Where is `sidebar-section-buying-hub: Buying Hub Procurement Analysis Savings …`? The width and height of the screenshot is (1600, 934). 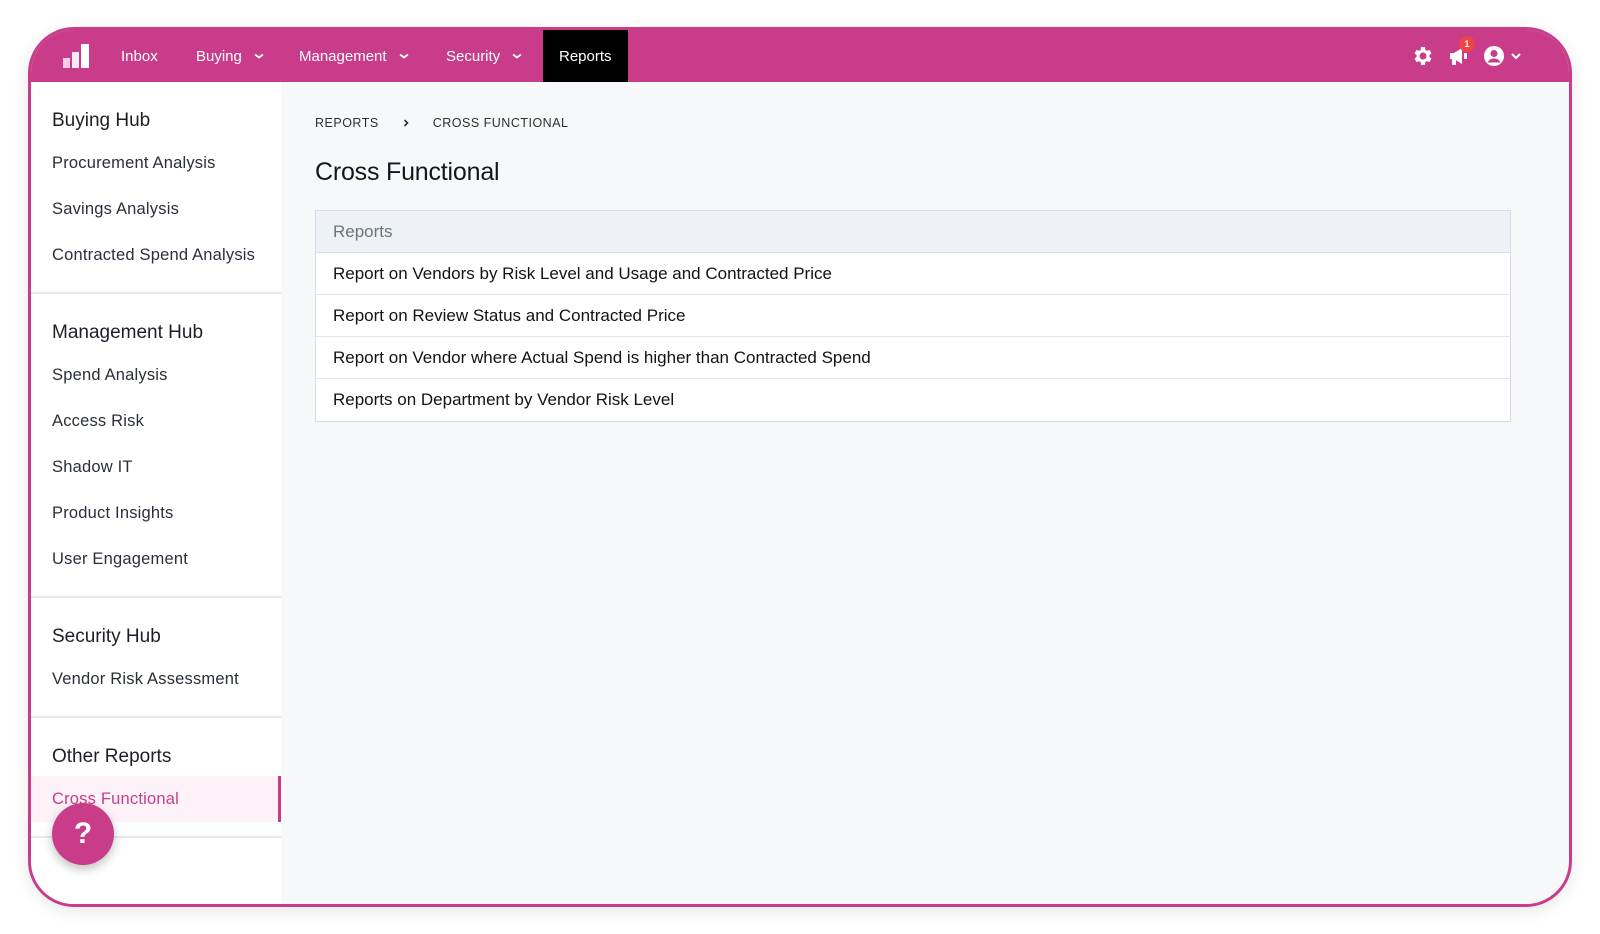
sidebar-section-buying-hub: Buying Hub Procurement Analysis Savings … is located at coordinates (156, 188).